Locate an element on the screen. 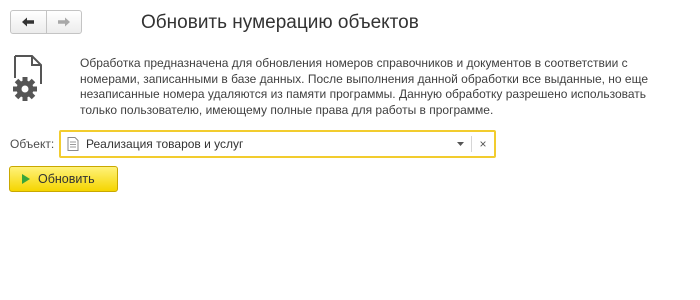 This screenshot has height=300, width=700. play-icon is located at coordinates (26, 179).